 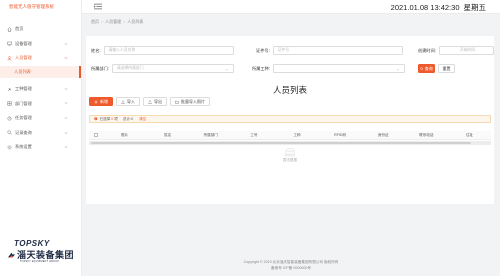 What do you see at coordinates (177, 102) in the screenshot?
I see `folder-icon` at bounding box center [177, 102].